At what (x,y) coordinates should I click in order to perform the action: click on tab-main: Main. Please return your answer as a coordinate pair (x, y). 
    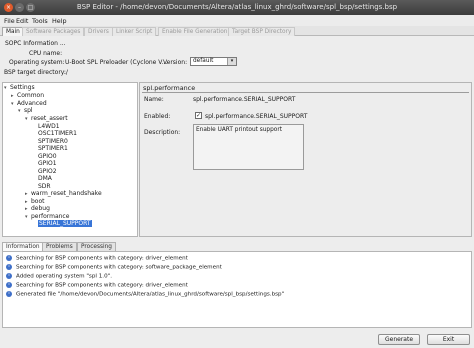
    Looking at the image, I should click on (13, 31).